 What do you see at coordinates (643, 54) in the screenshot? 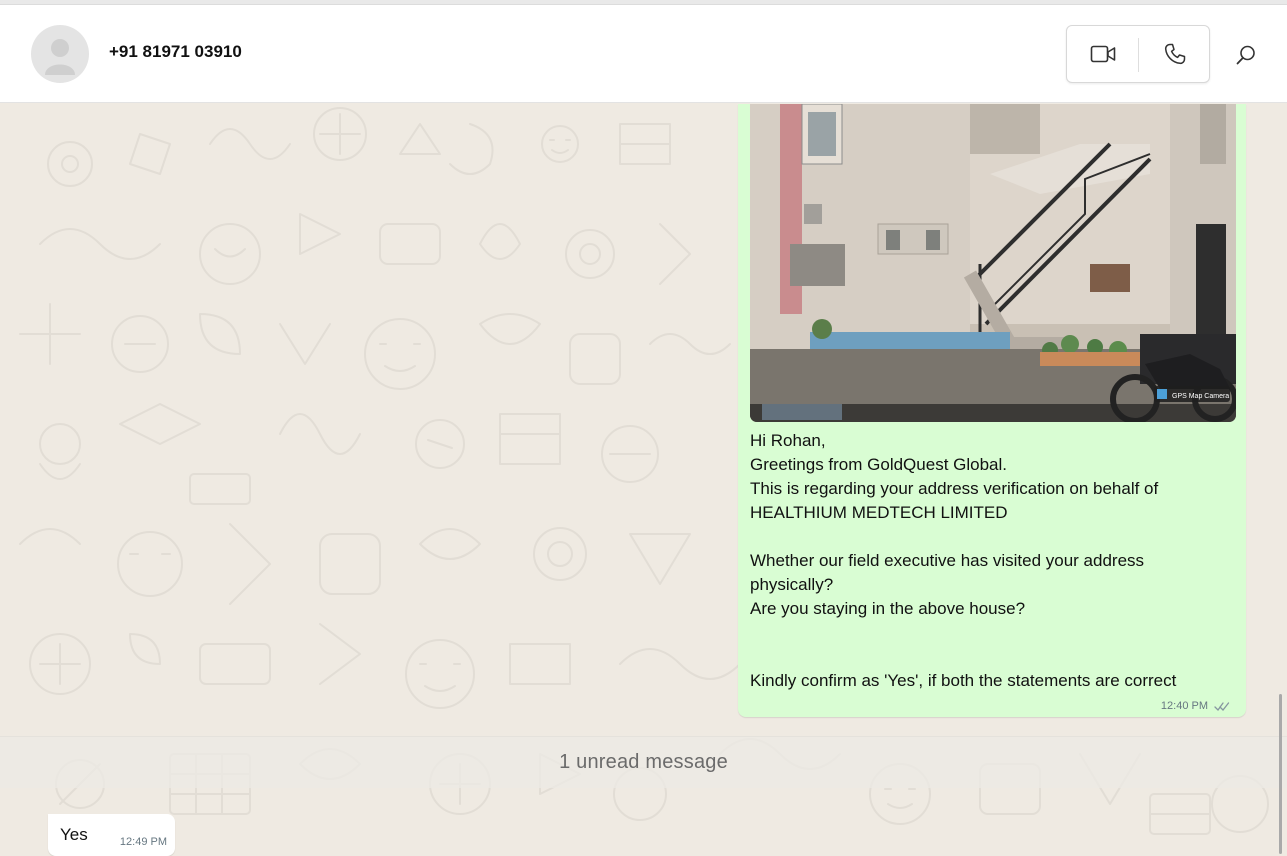
I see `chat-header: +91 81971 03910` at bounding box center [643, 54].